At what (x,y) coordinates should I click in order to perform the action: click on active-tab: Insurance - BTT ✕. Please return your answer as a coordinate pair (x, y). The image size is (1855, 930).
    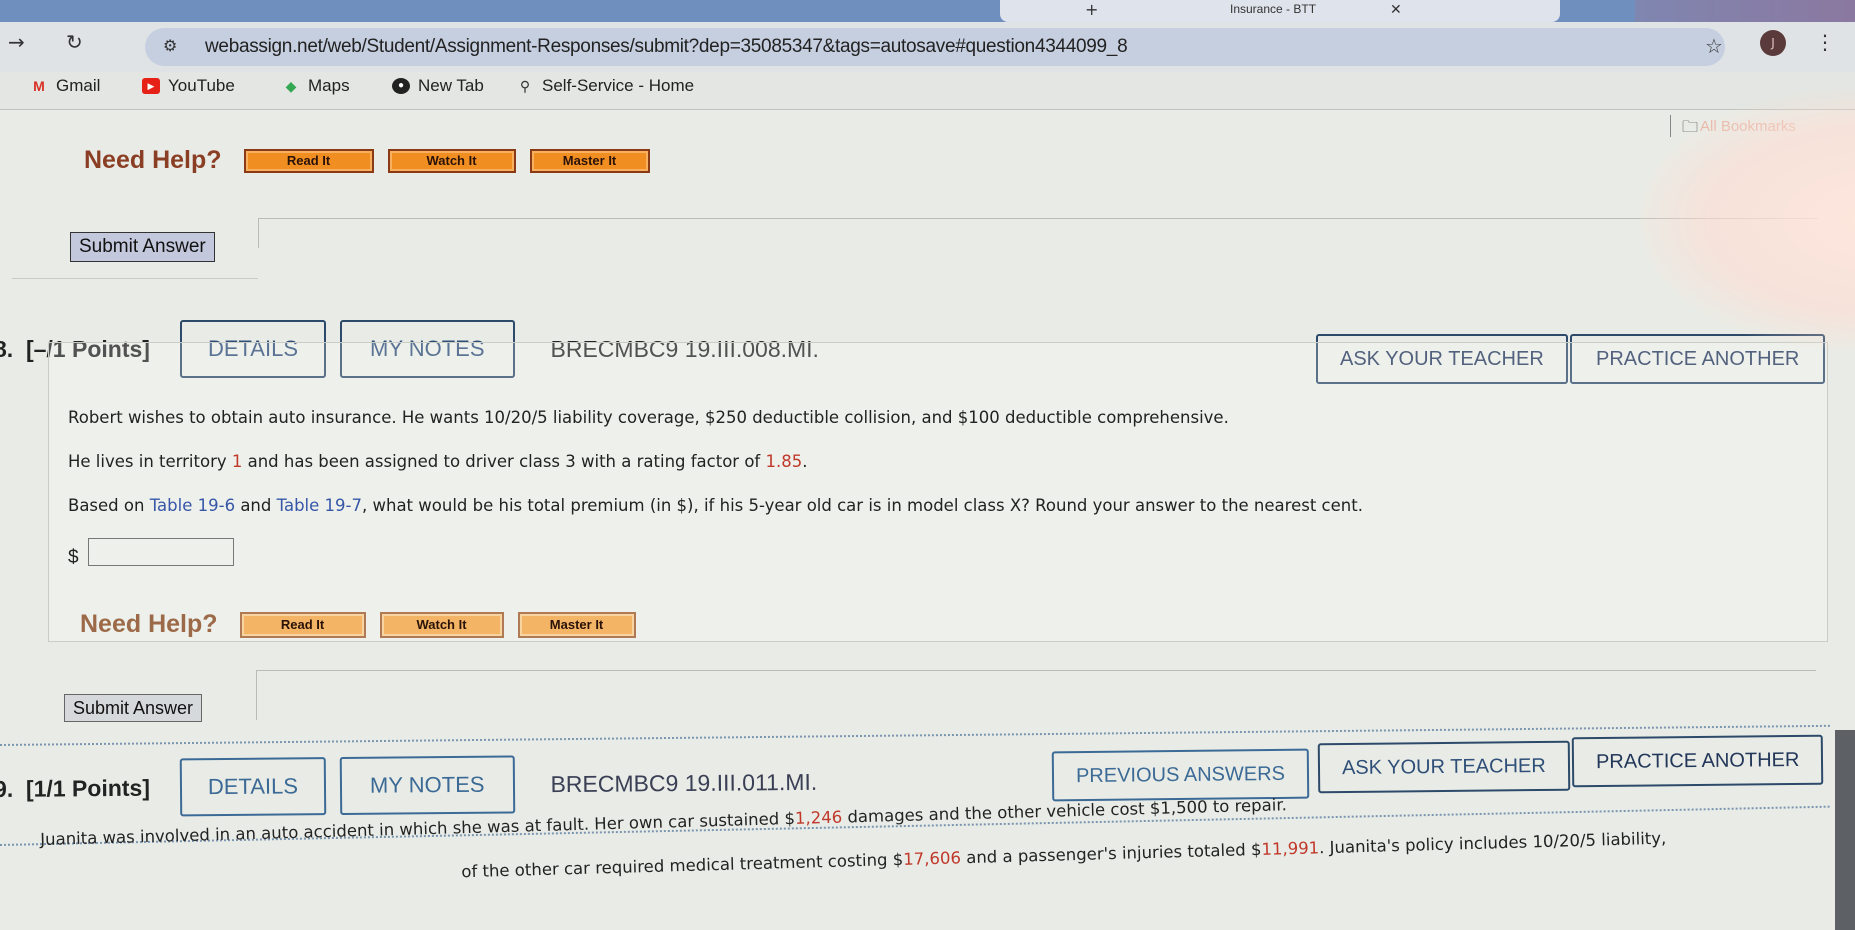
    Looking at the image, I should click on (1280, 11).